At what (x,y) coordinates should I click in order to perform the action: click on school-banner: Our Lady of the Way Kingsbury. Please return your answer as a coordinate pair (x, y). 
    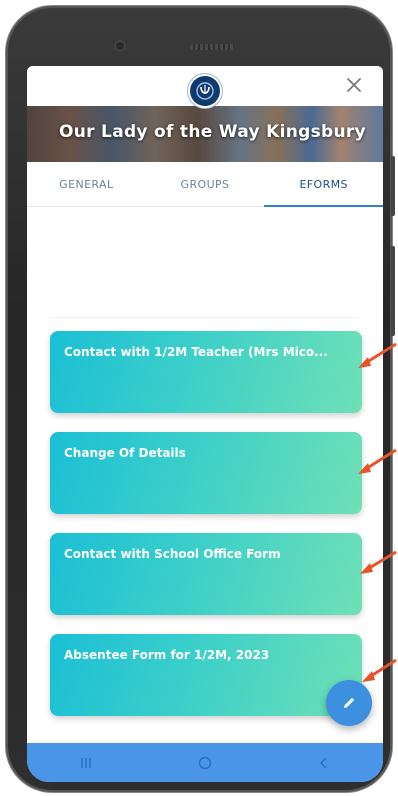
    Looking at the image, I should click on (205, 134).